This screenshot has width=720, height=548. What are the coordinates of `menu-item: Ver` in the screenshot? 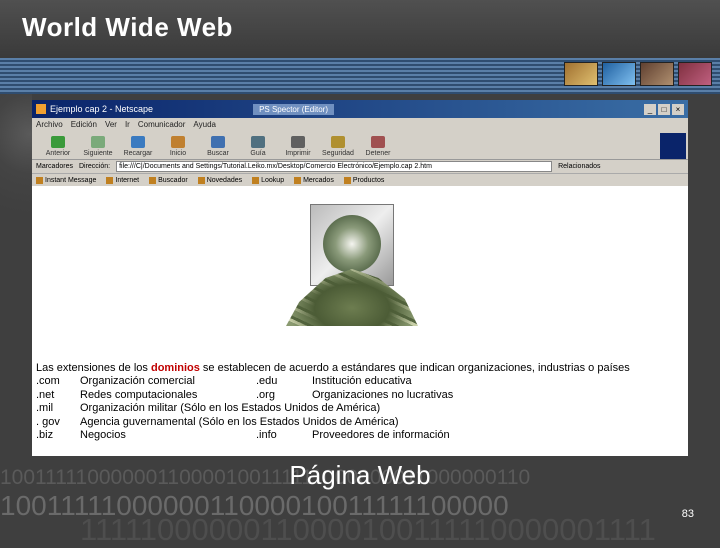 It's located at (111, 124).